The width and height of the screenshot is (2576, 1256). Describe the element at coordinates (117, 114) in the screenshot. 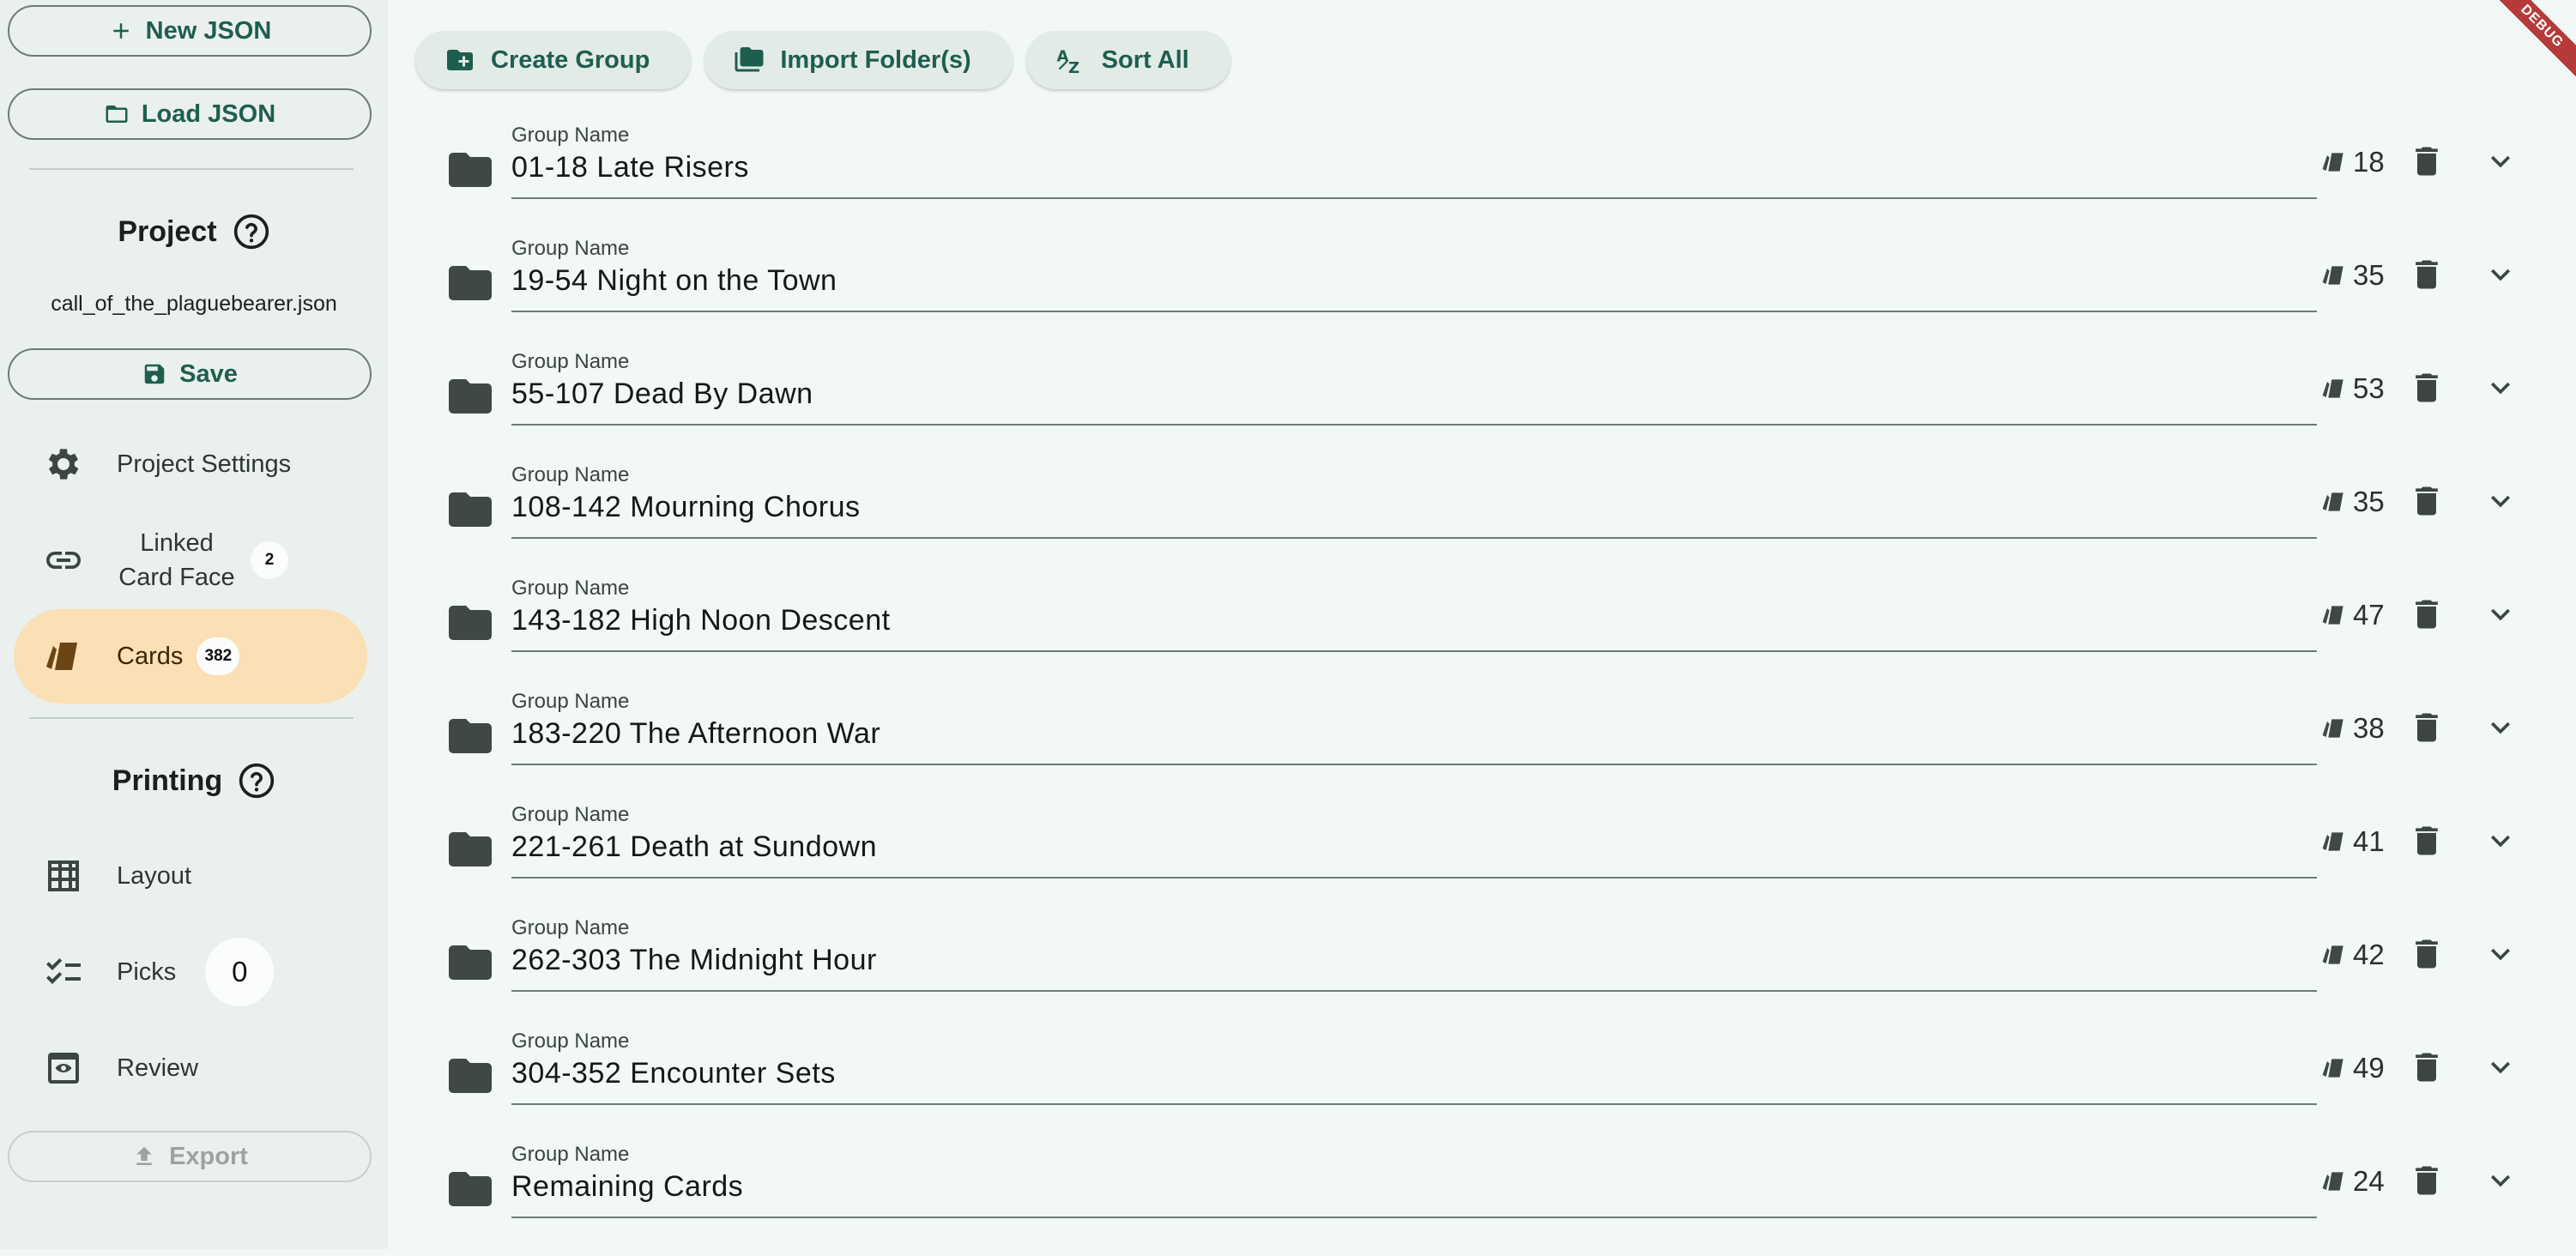

I see `folder-open-icon` at that location.